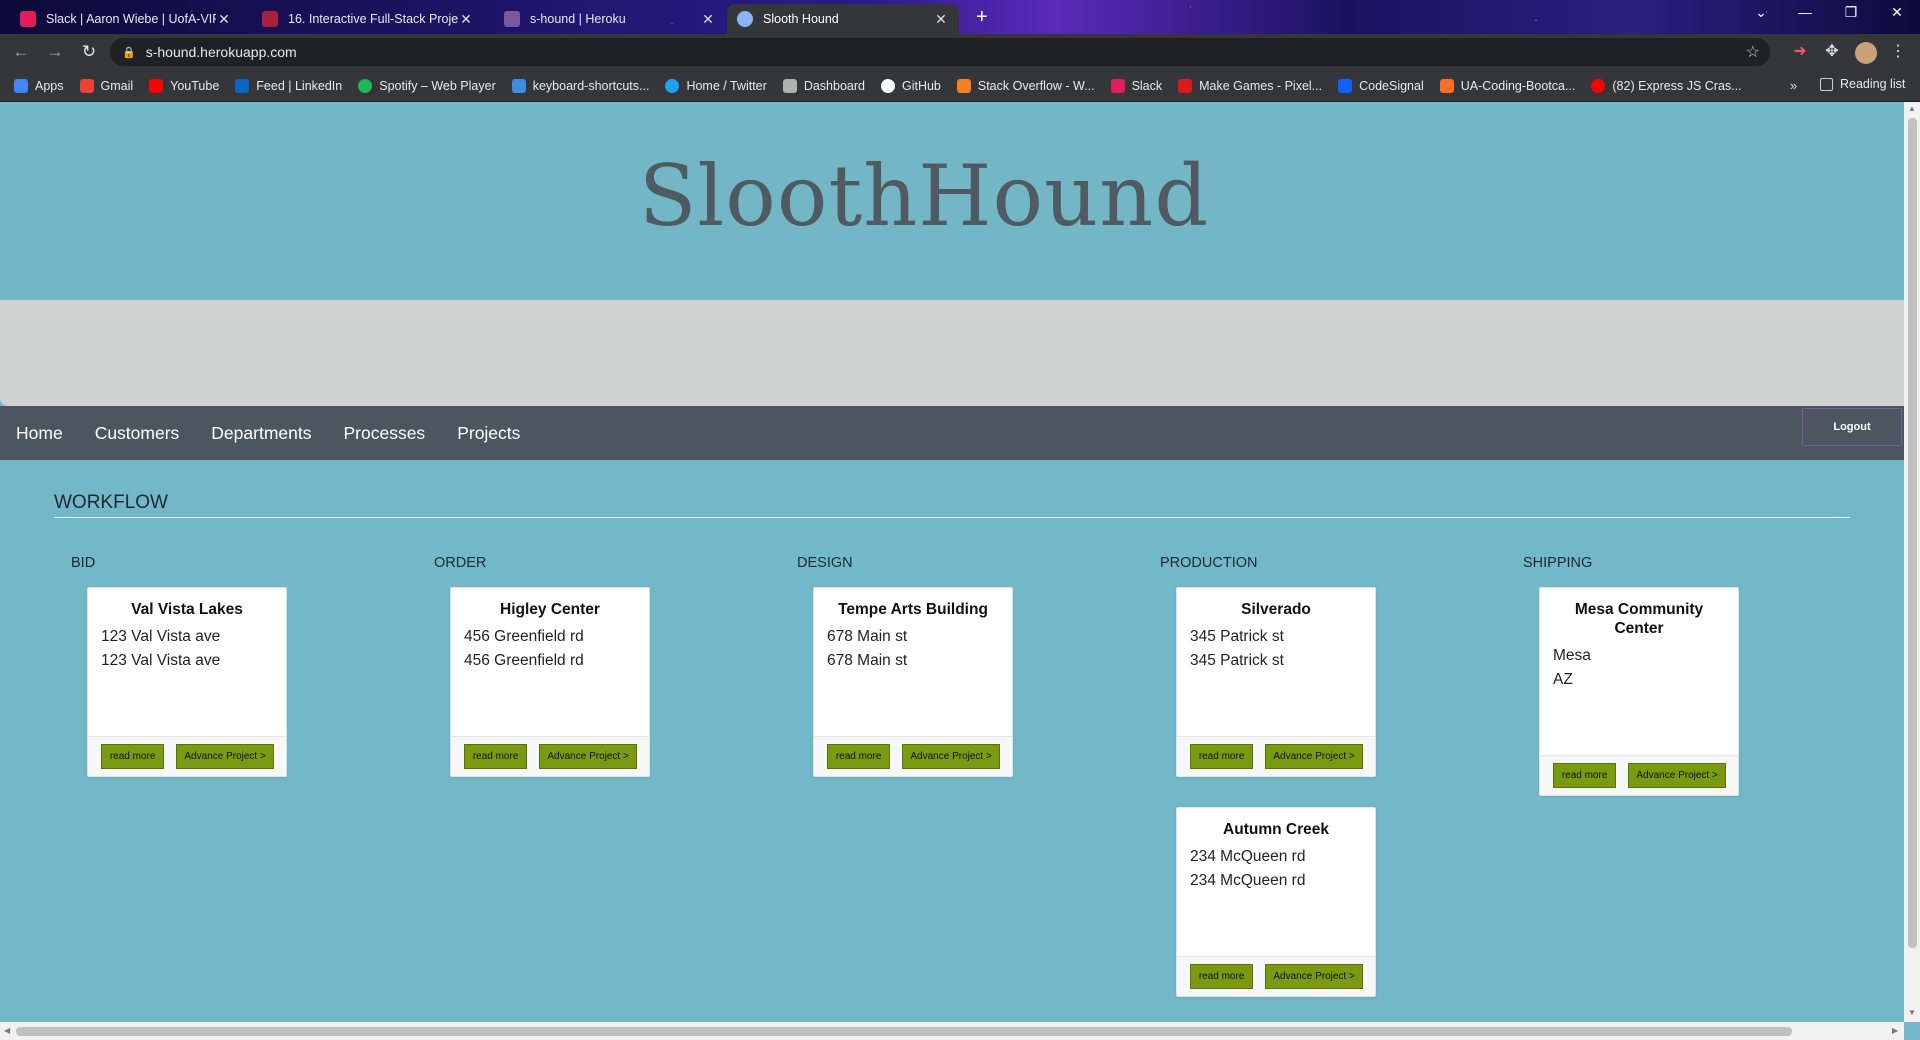  What do you see at coordinates (1832, 51) in the screenshot?
I see `puzzle-icon: ✥` at bounding box center [1832, 51].